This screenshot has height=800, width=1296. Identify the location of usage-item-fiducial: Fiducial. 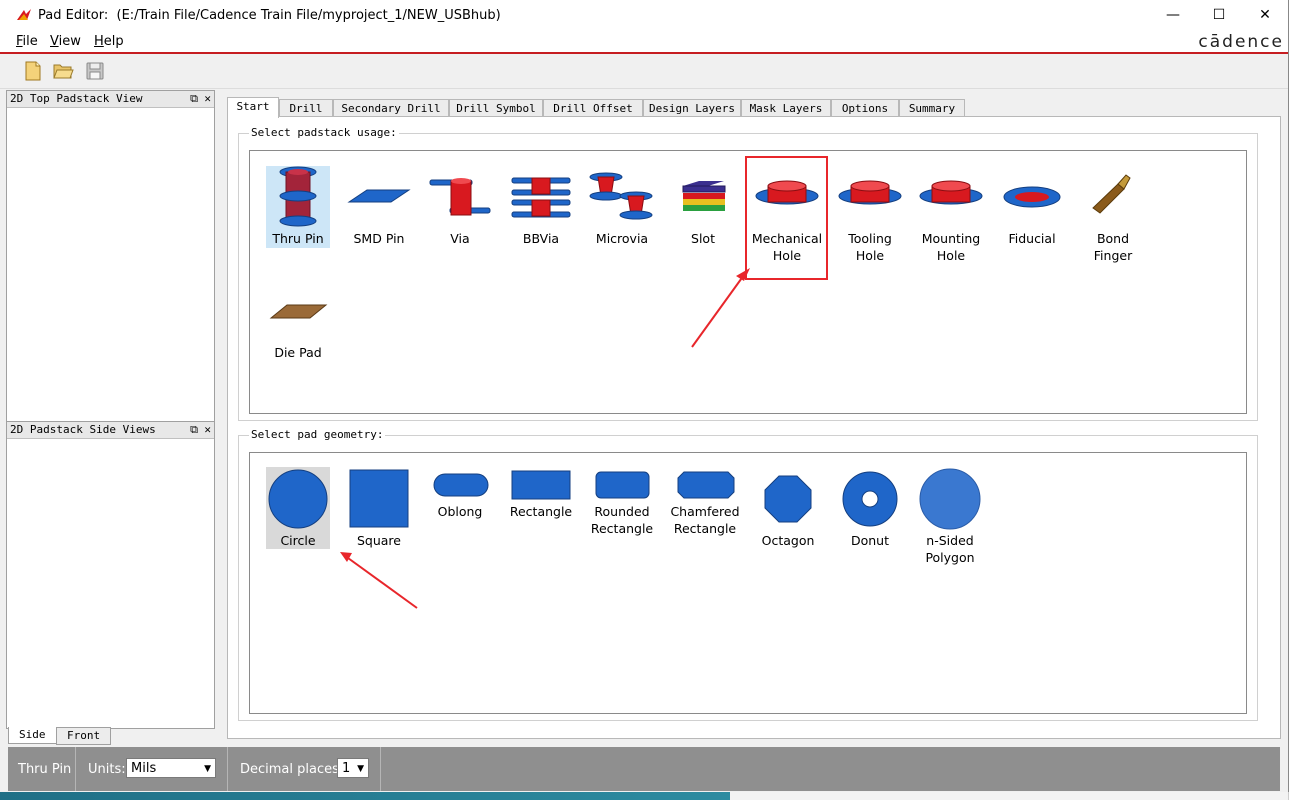
(1032, 238).